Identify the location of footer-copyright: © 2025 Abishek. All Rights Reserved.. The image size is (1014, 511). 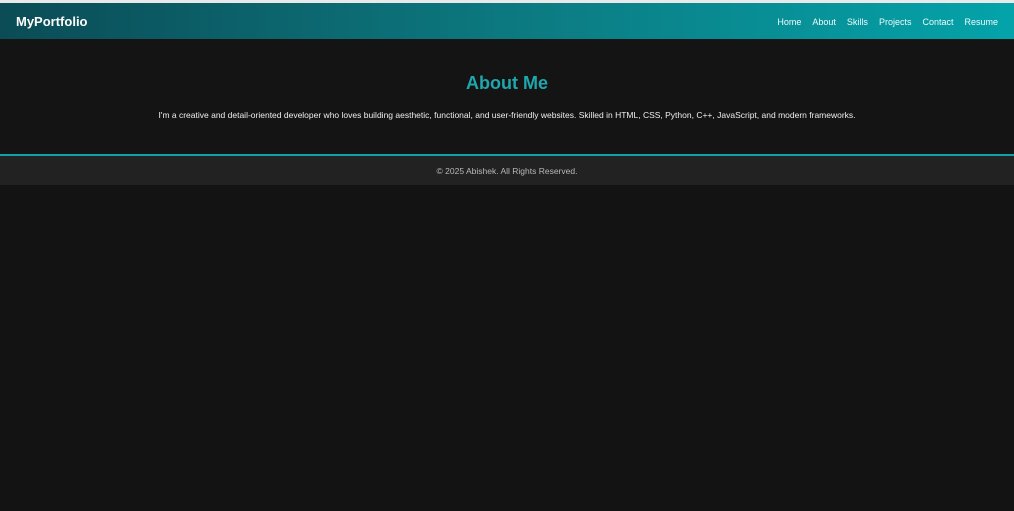
(507, 170).